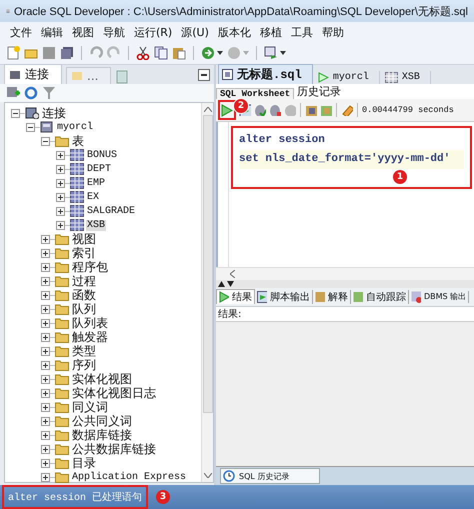 Image resolution: width=474 pixels, height=509 pixels. I want to click on panel-tab: 连接, so click(33, 74).